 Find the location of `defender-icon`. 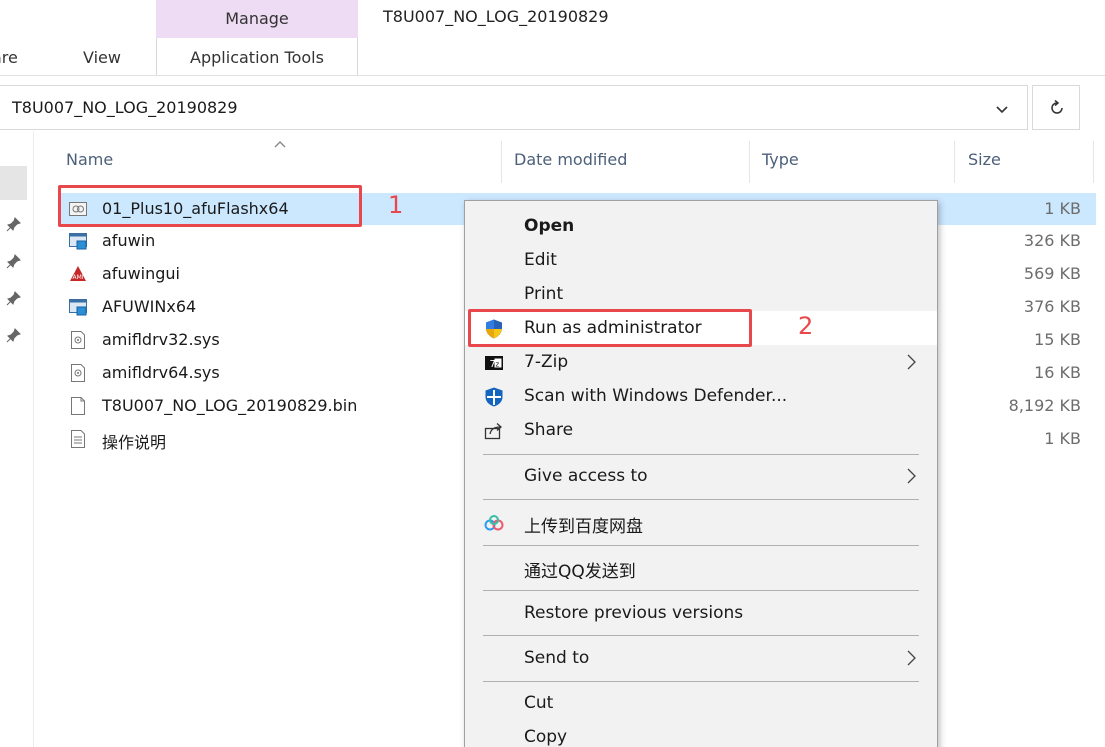

defender-icon is located at coordinates (494, 397).